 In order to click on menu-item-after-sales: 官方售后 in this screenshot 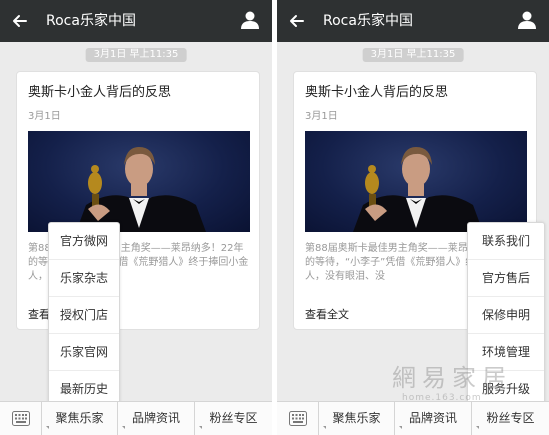, I will do `click(506, 278)`.